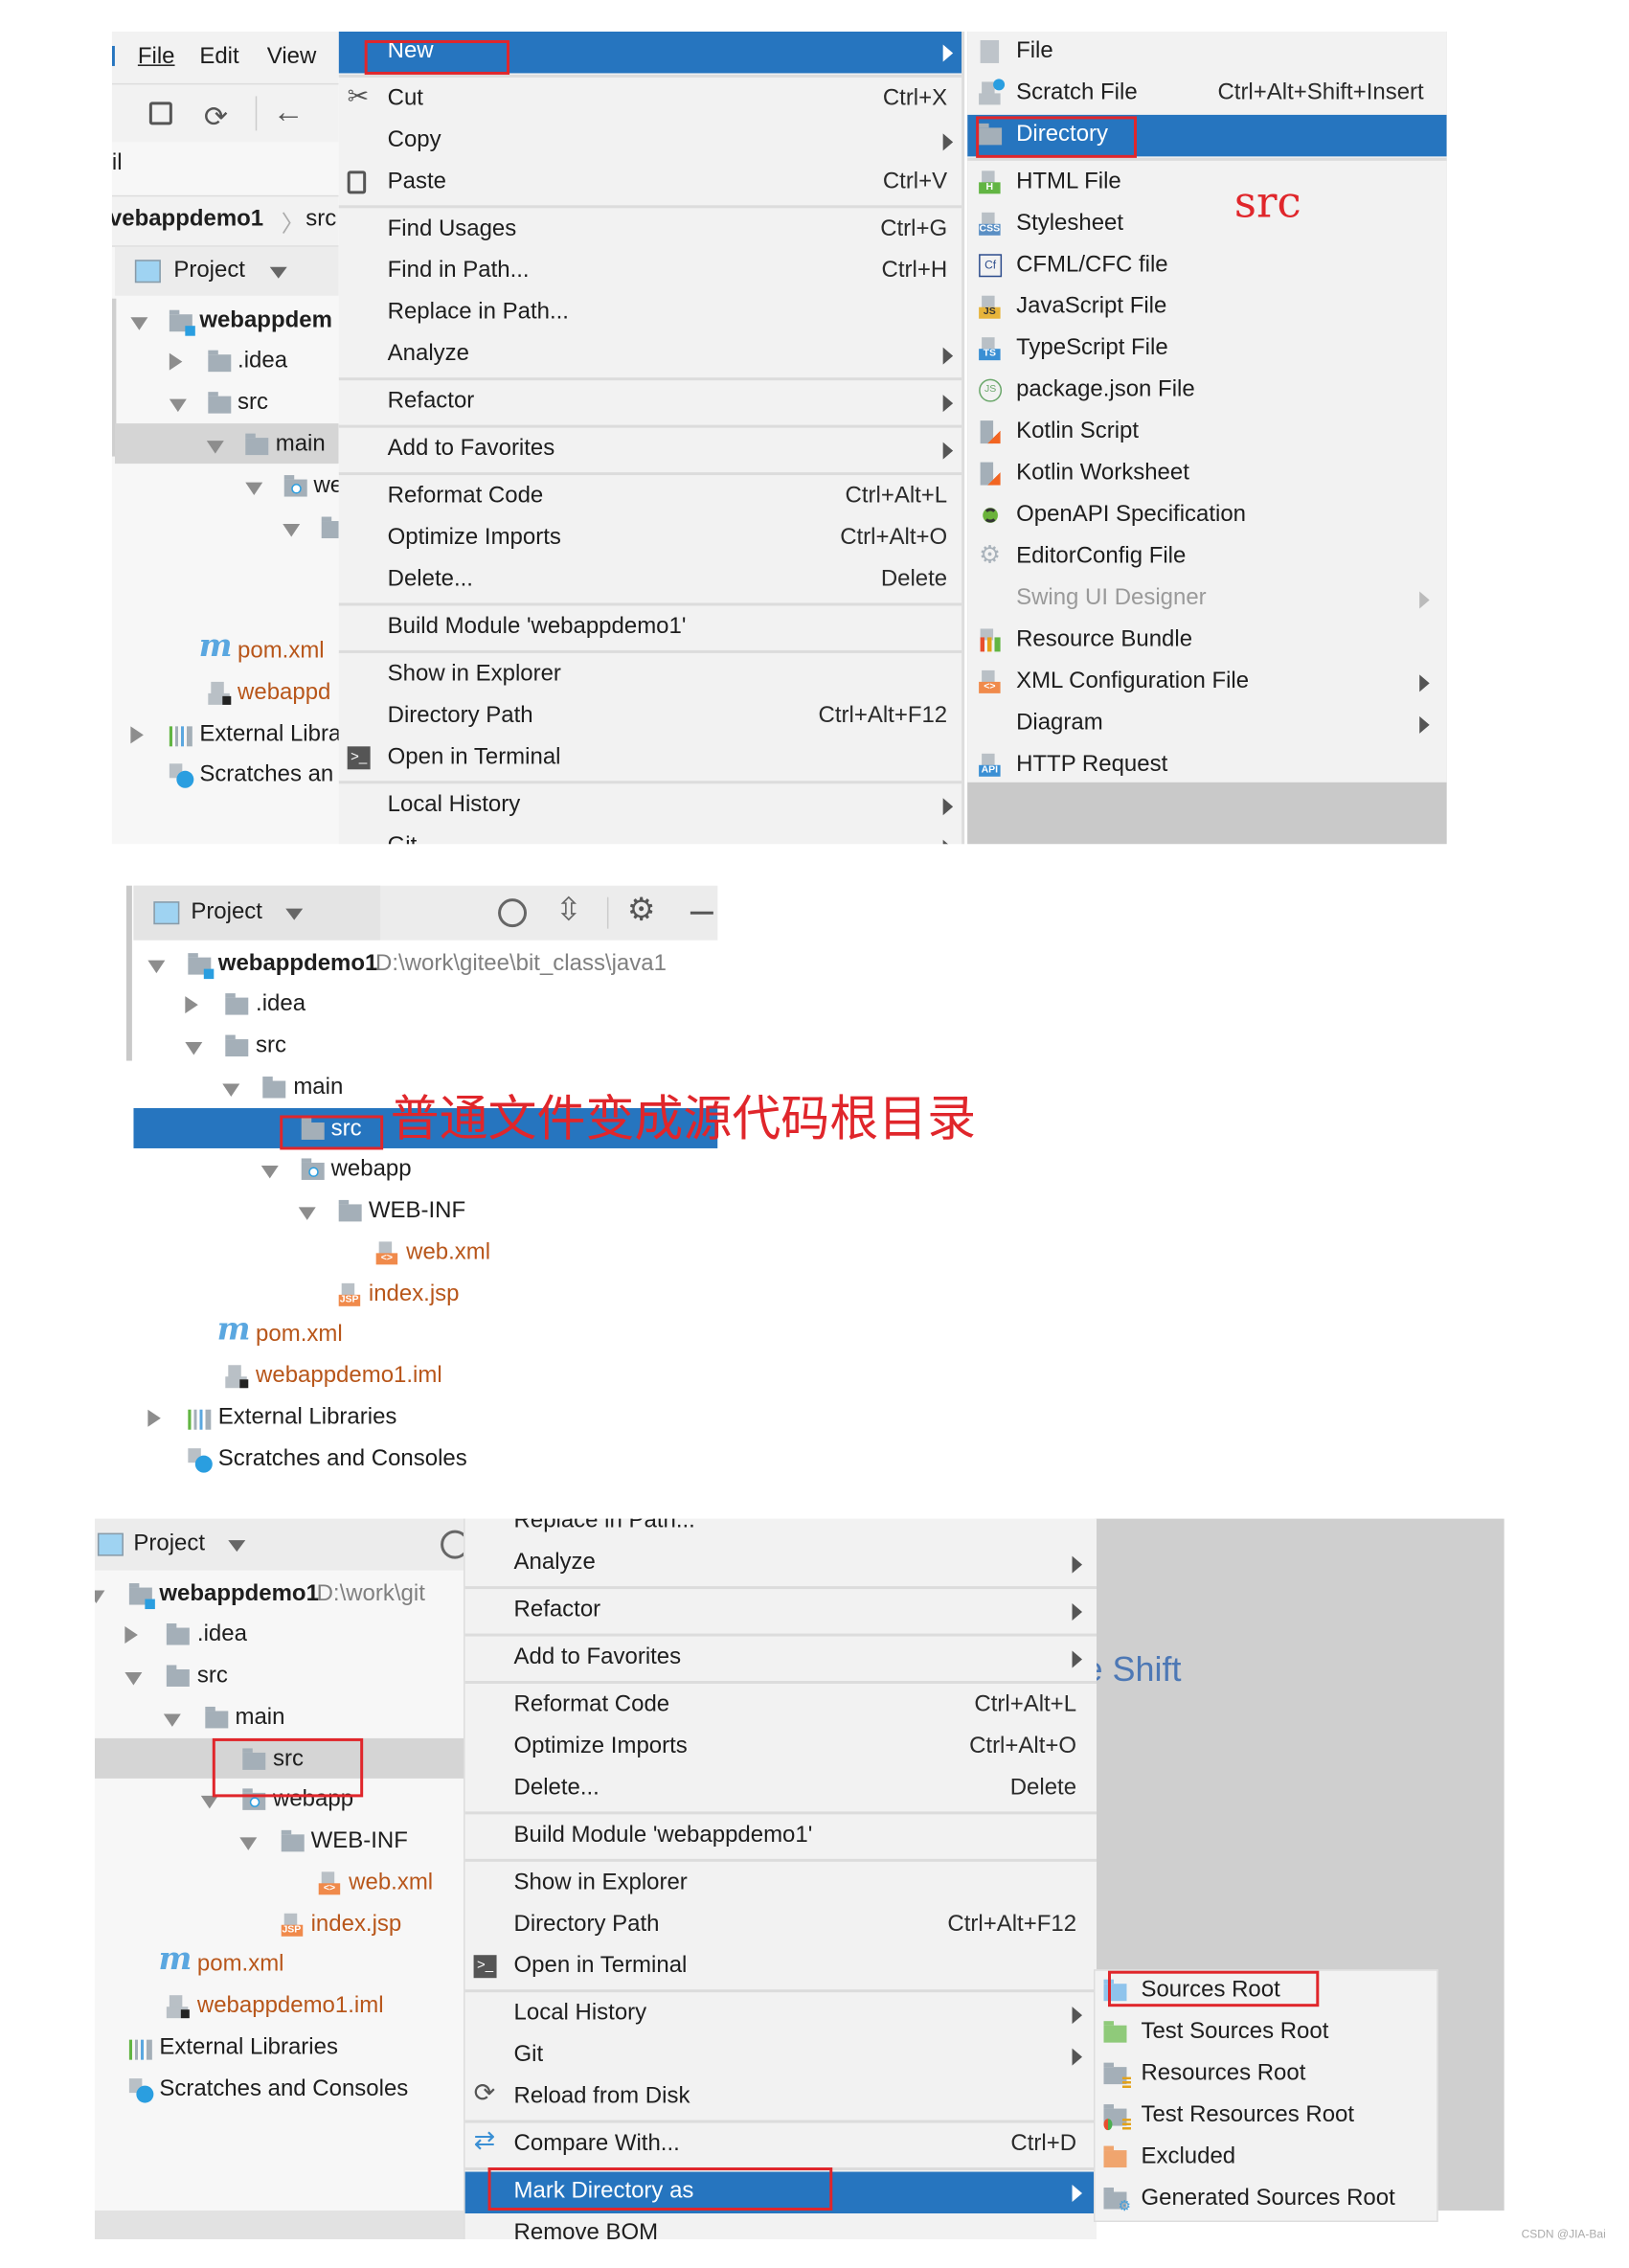  What do you see at coordinates (289, 111) in the screenshot?
I see `back-arrow-icon: ←` at bounding box center [289, 111].